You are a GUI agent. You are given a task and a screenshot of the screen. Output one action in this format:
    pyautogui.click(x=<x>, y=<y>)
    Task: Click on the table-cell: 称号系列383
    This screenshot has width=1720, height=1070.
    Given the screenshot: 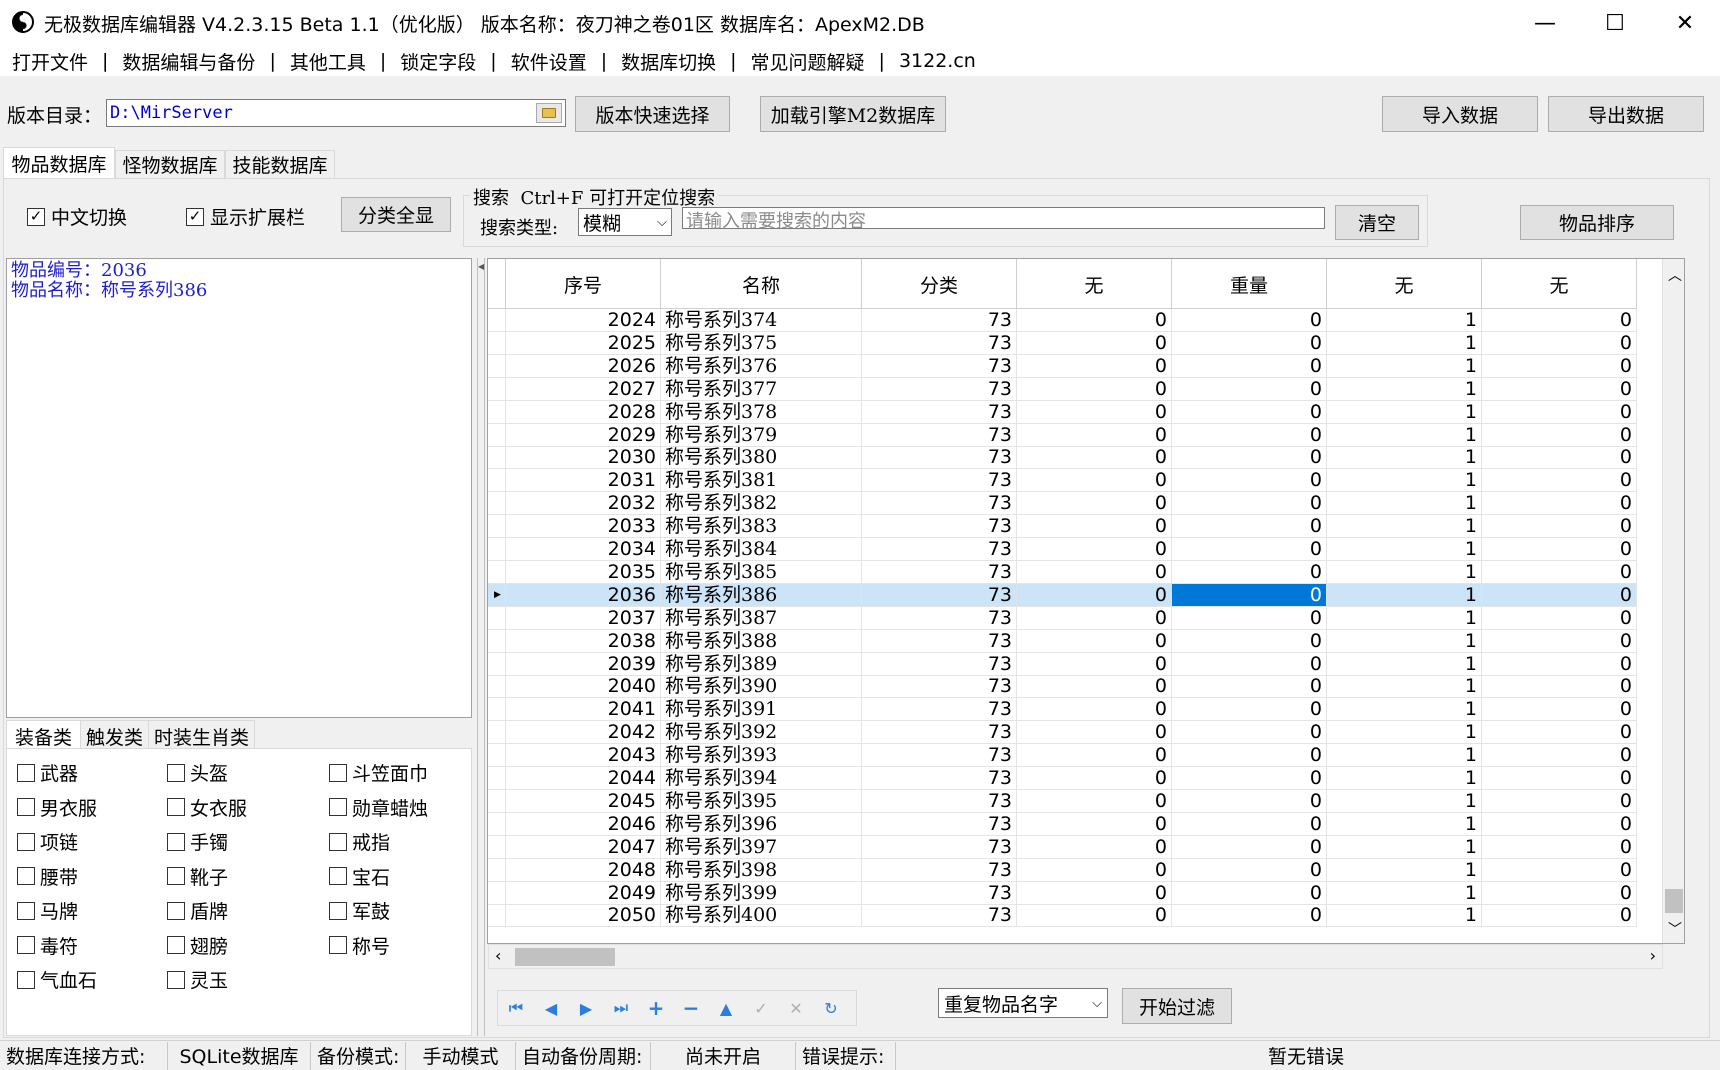 What is the action you would take?
    pyautogui.click(x=761, y=526)
    